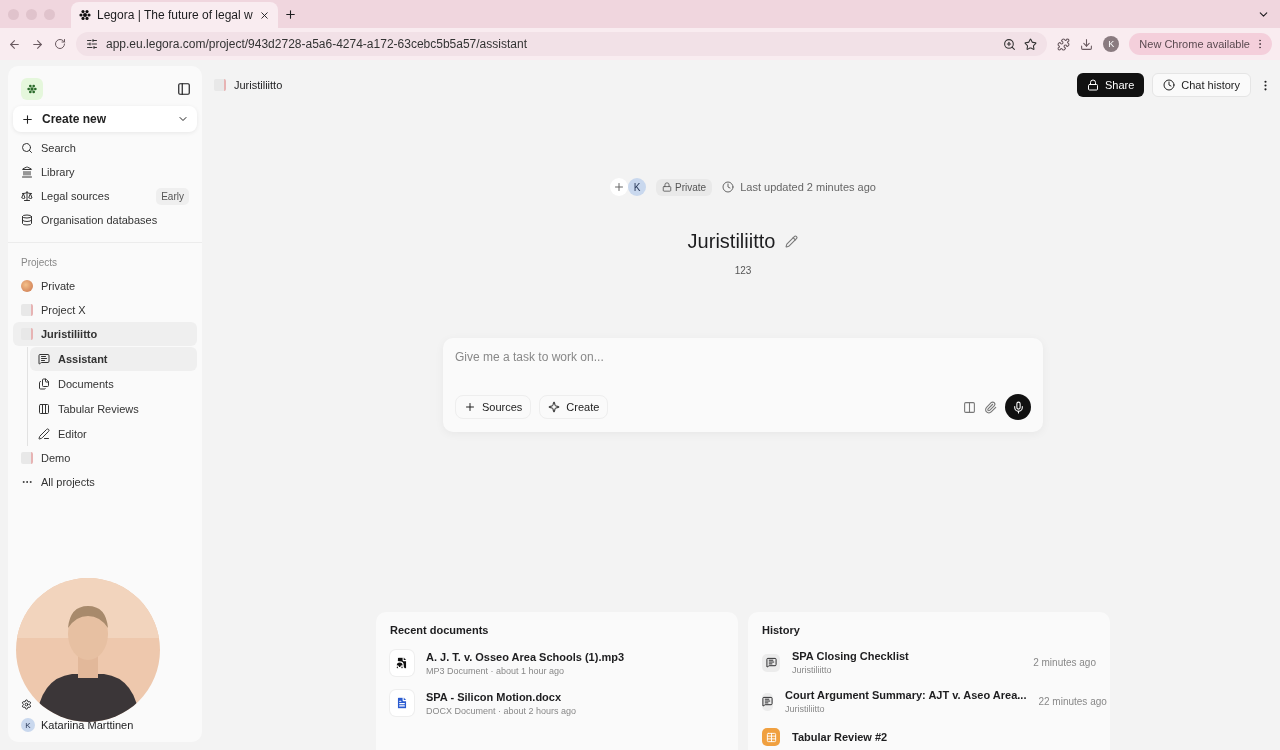  What do you see at coordinates (87, 725) in the screenshot?
I see `user-name: Katariina Marttinen` at bounding box center [87, 725].